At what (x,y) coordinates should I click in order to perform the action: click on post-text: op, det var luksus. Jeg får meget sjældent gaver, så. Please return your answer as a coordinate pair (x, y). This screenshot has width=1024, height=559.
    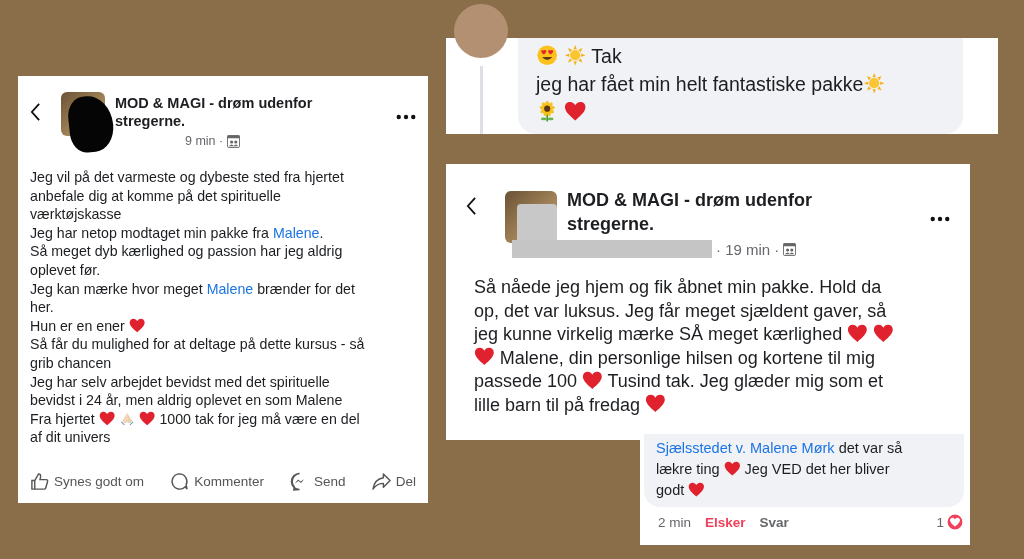
    Looking at the image, I should click on (680, 310).